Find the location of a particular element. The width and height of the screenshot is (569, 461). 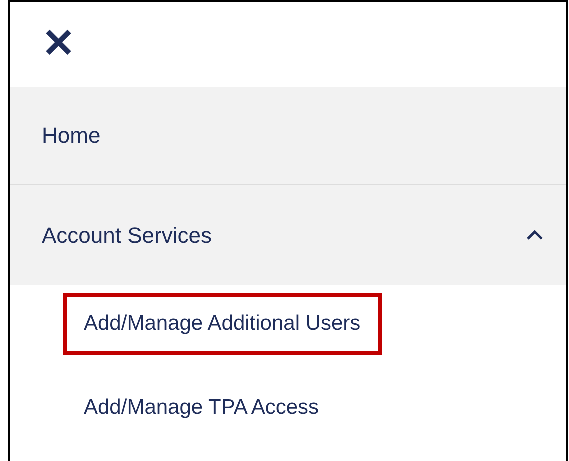

submenu-link: Add/Manage TPA Access is located at coordinates (201, 408).